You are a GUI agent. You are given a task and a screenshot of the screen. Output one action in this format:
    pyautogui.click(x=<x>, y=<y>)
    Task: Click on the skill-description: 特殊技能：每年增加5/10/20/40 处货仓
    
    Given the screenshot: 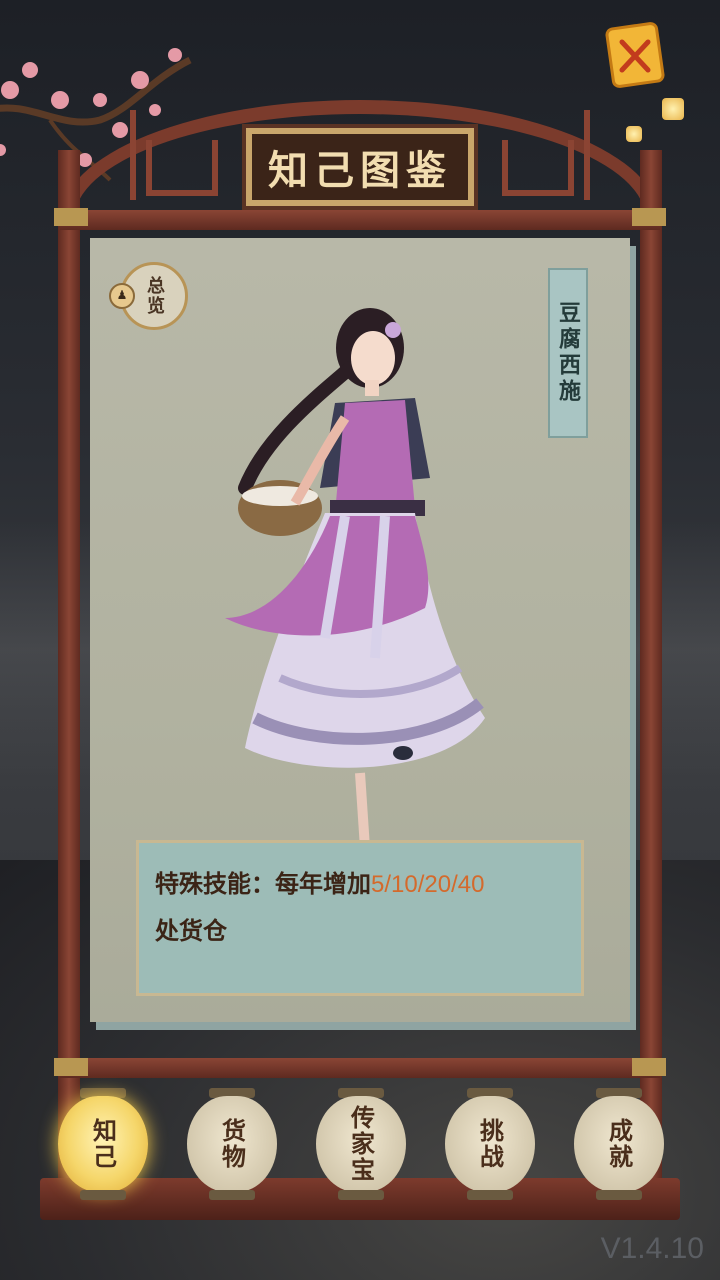 What is the action you would take?
    pyautogui.click(x=360, y=918)
    